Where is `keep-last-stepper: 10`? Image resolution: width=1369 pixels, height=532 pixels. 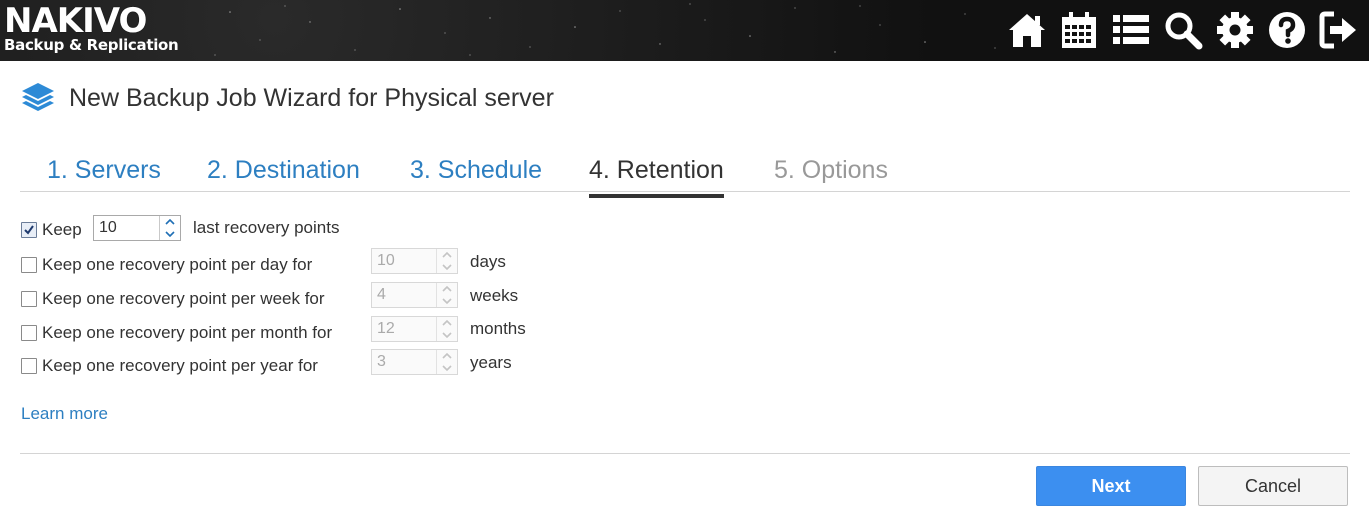 keep-last-stepper: 10 is located at coordinates (137, 228).